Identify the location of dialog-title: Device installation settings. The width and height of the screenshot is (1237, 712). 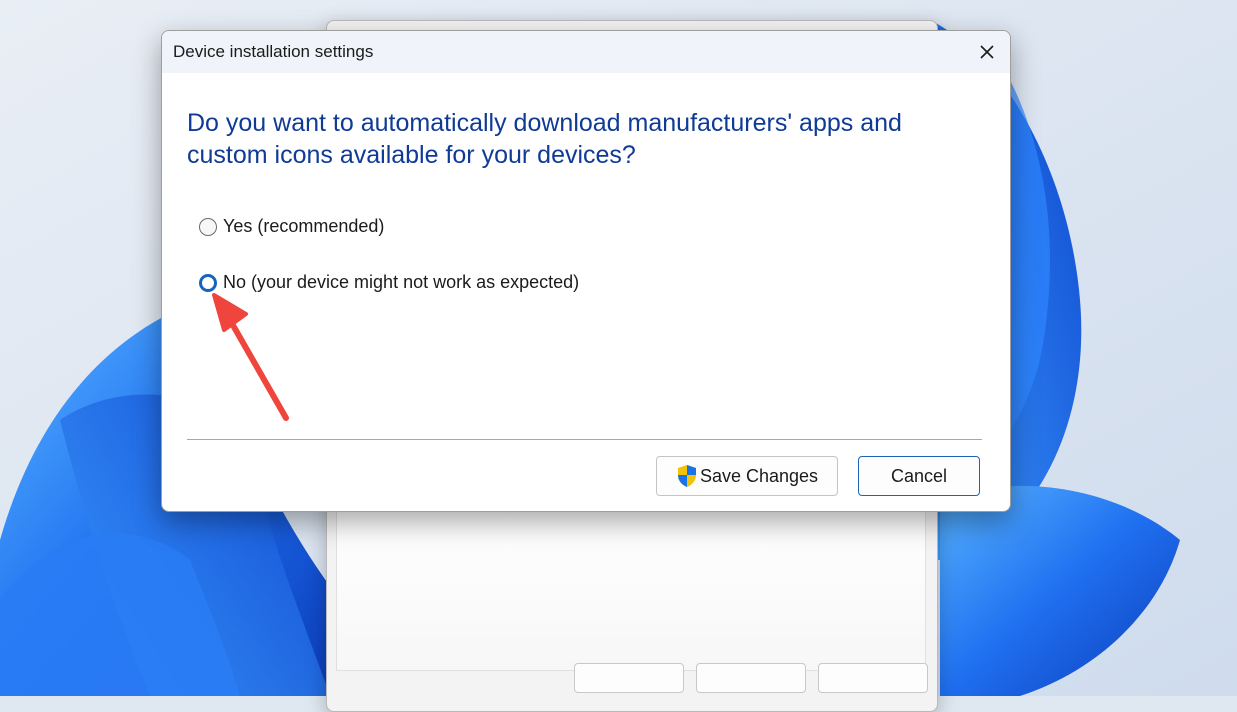
(273, 51).